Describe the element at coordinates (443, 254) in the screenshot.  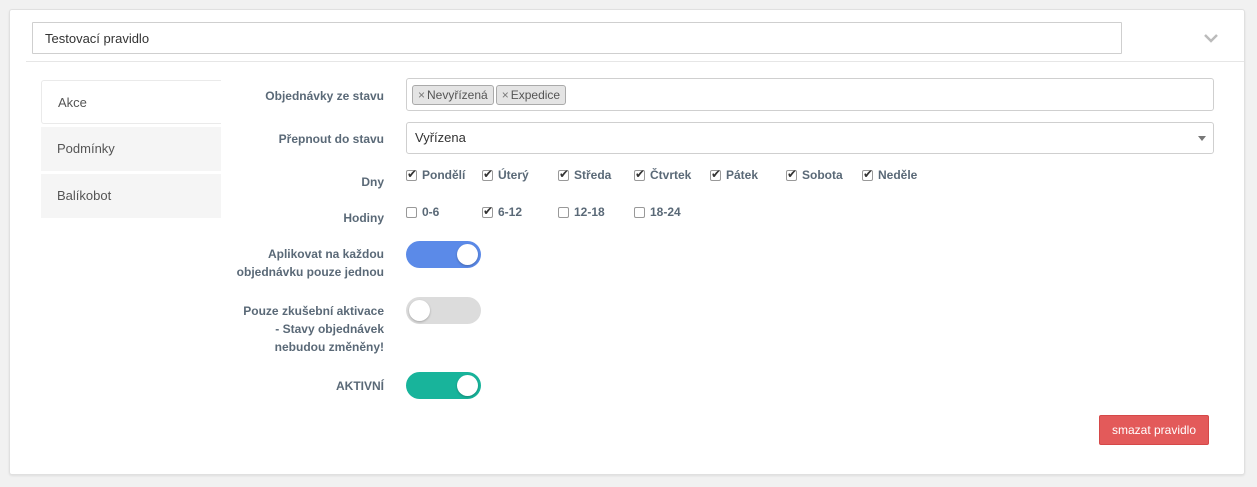
I see `apply-once-toggle` at that location.